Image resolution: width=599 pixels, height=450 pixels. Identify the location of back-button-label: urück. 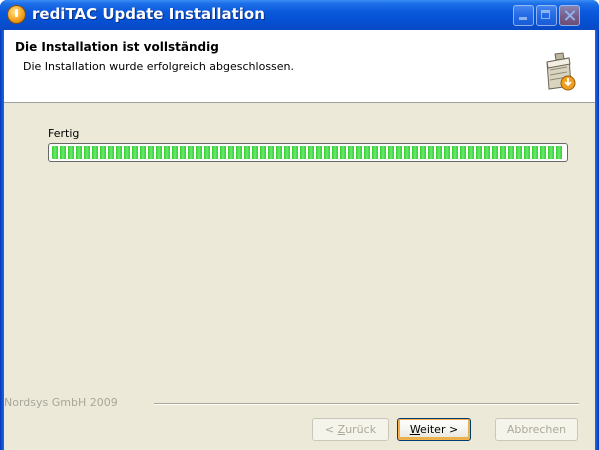
(361, 429).